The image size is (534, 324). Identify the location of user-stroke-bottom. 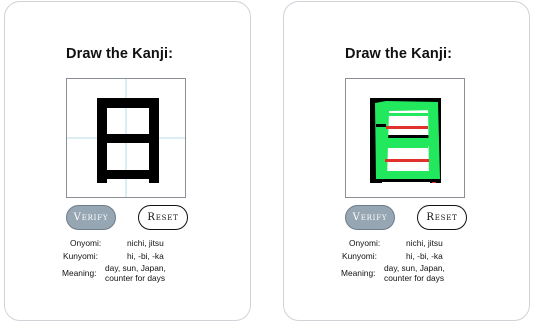
(408, 175).